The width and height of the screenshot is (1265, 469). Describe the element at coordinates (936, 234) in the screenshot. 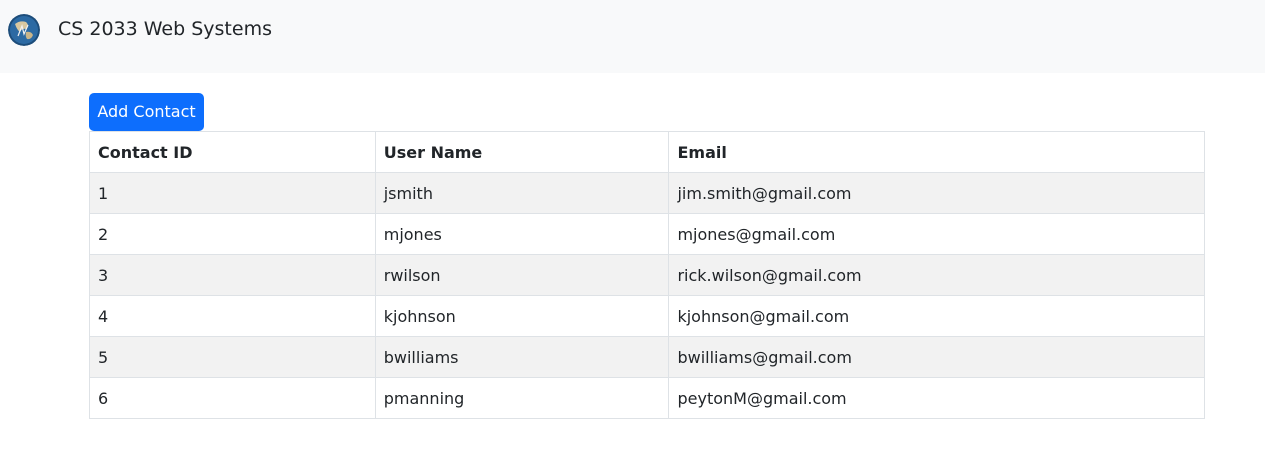

I see `email-cell: mjones@gmail.com` at that location.